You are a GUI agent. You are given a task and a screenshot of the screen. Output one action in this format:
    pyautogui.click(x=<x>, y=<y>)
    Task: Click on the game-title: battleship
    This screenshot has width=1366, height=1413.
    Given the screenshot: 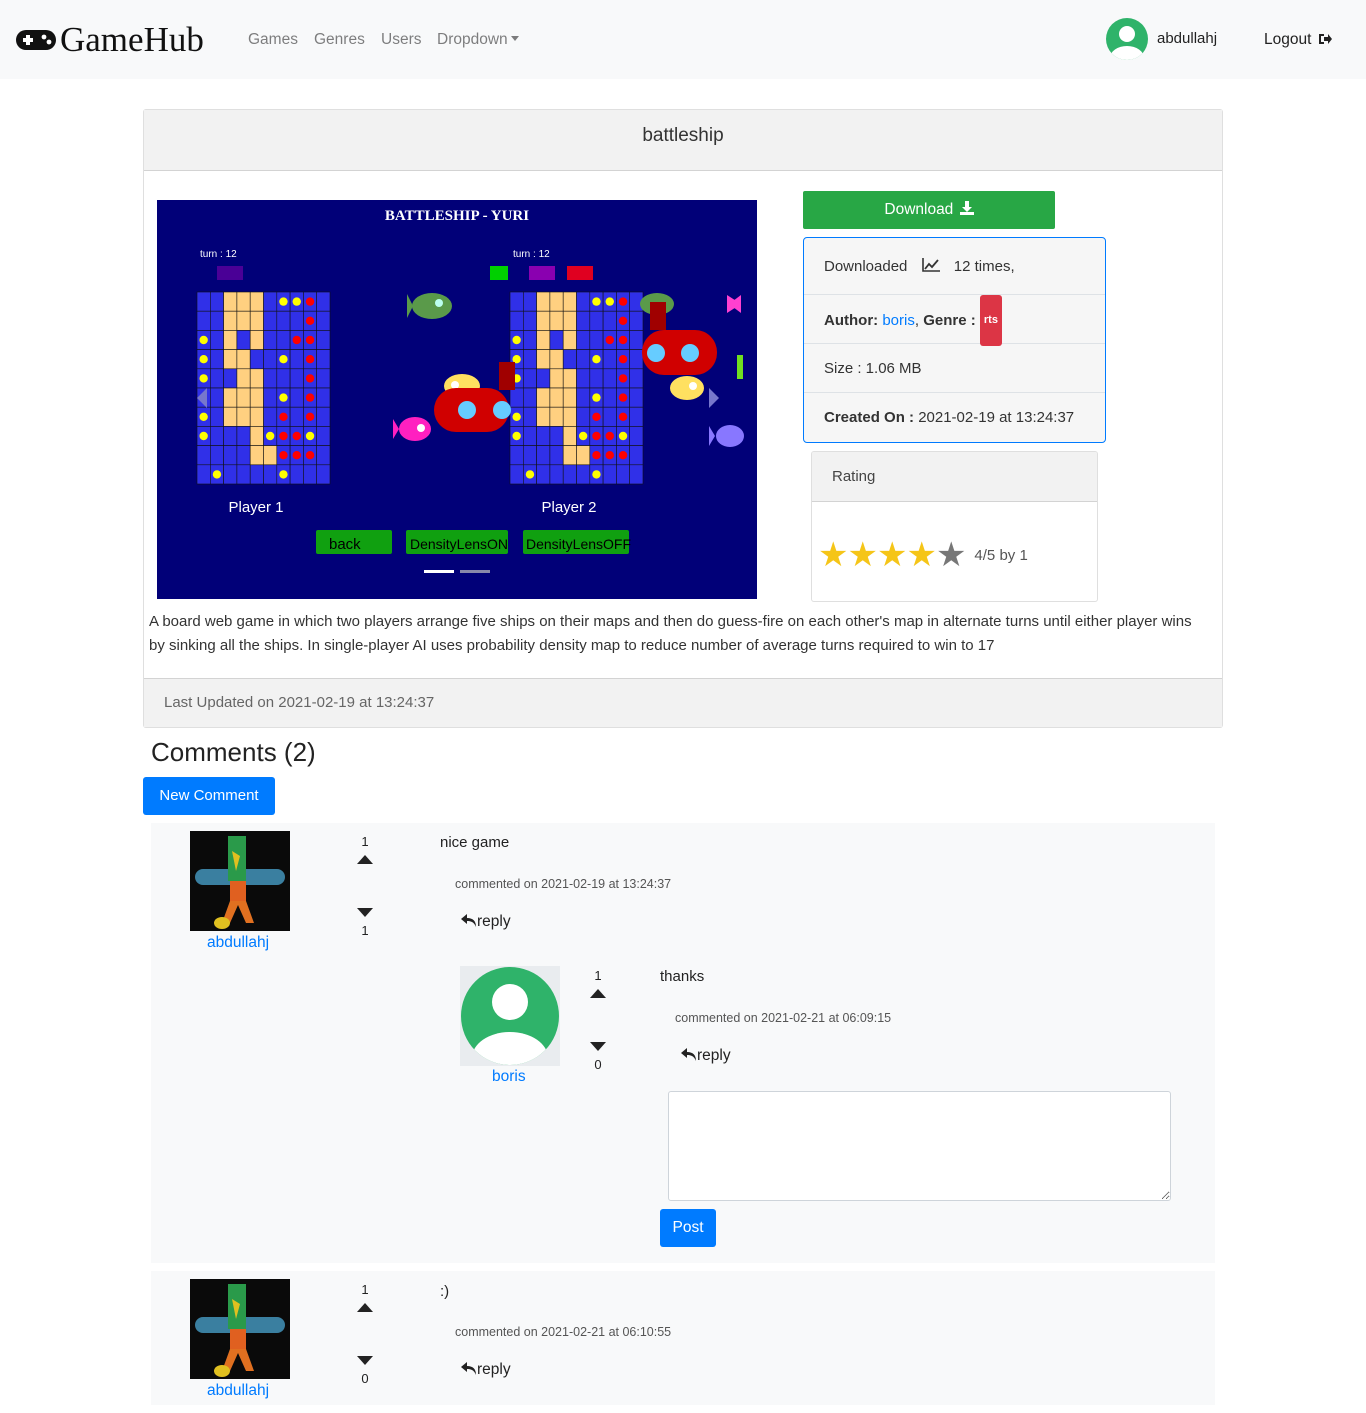 What is the action you would take?
    pyautogui.click(x=683, y=140)
    